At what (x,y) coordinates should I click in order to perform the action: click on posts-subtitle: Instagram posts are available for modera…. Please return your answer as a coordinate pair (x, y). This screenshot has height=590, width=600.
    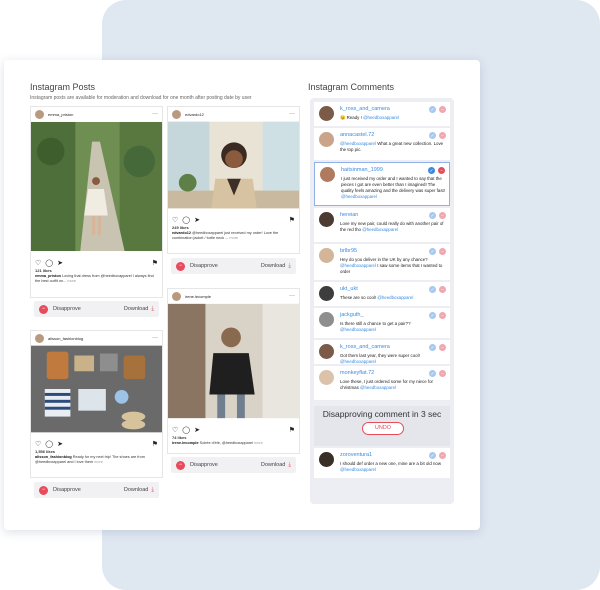
    Looking at the image, I should click on (141, 98).